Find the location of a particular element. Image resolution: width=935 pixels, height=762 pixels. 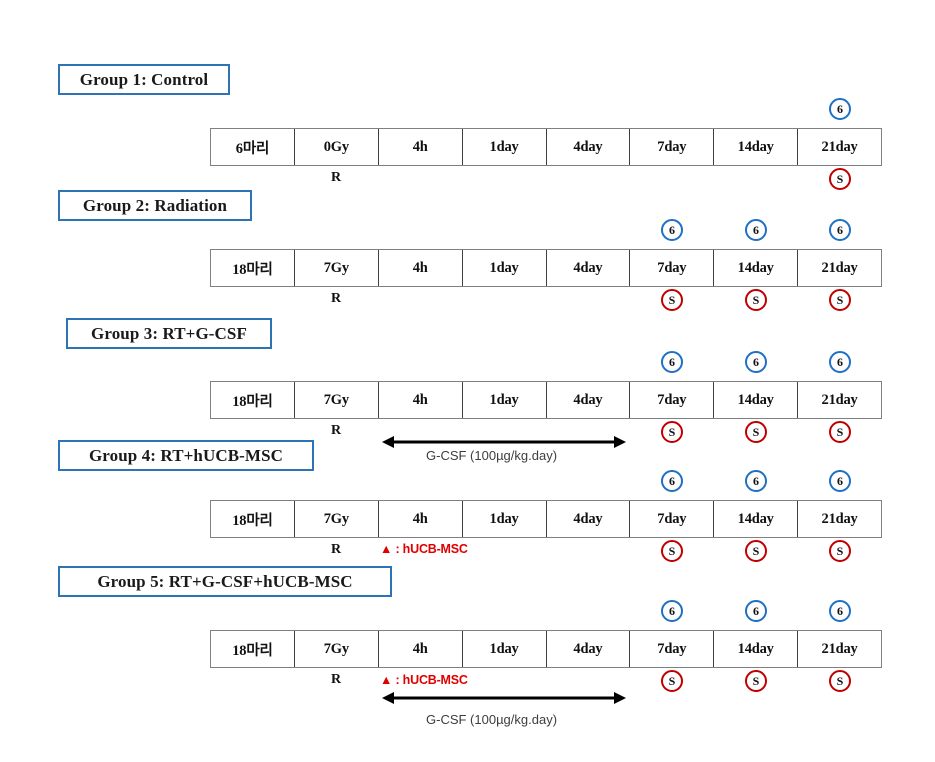

timeline-table-5: 18마리 7Gy 4h 1day 4day 7day 14day 21day is located at coordinates (546, 649).